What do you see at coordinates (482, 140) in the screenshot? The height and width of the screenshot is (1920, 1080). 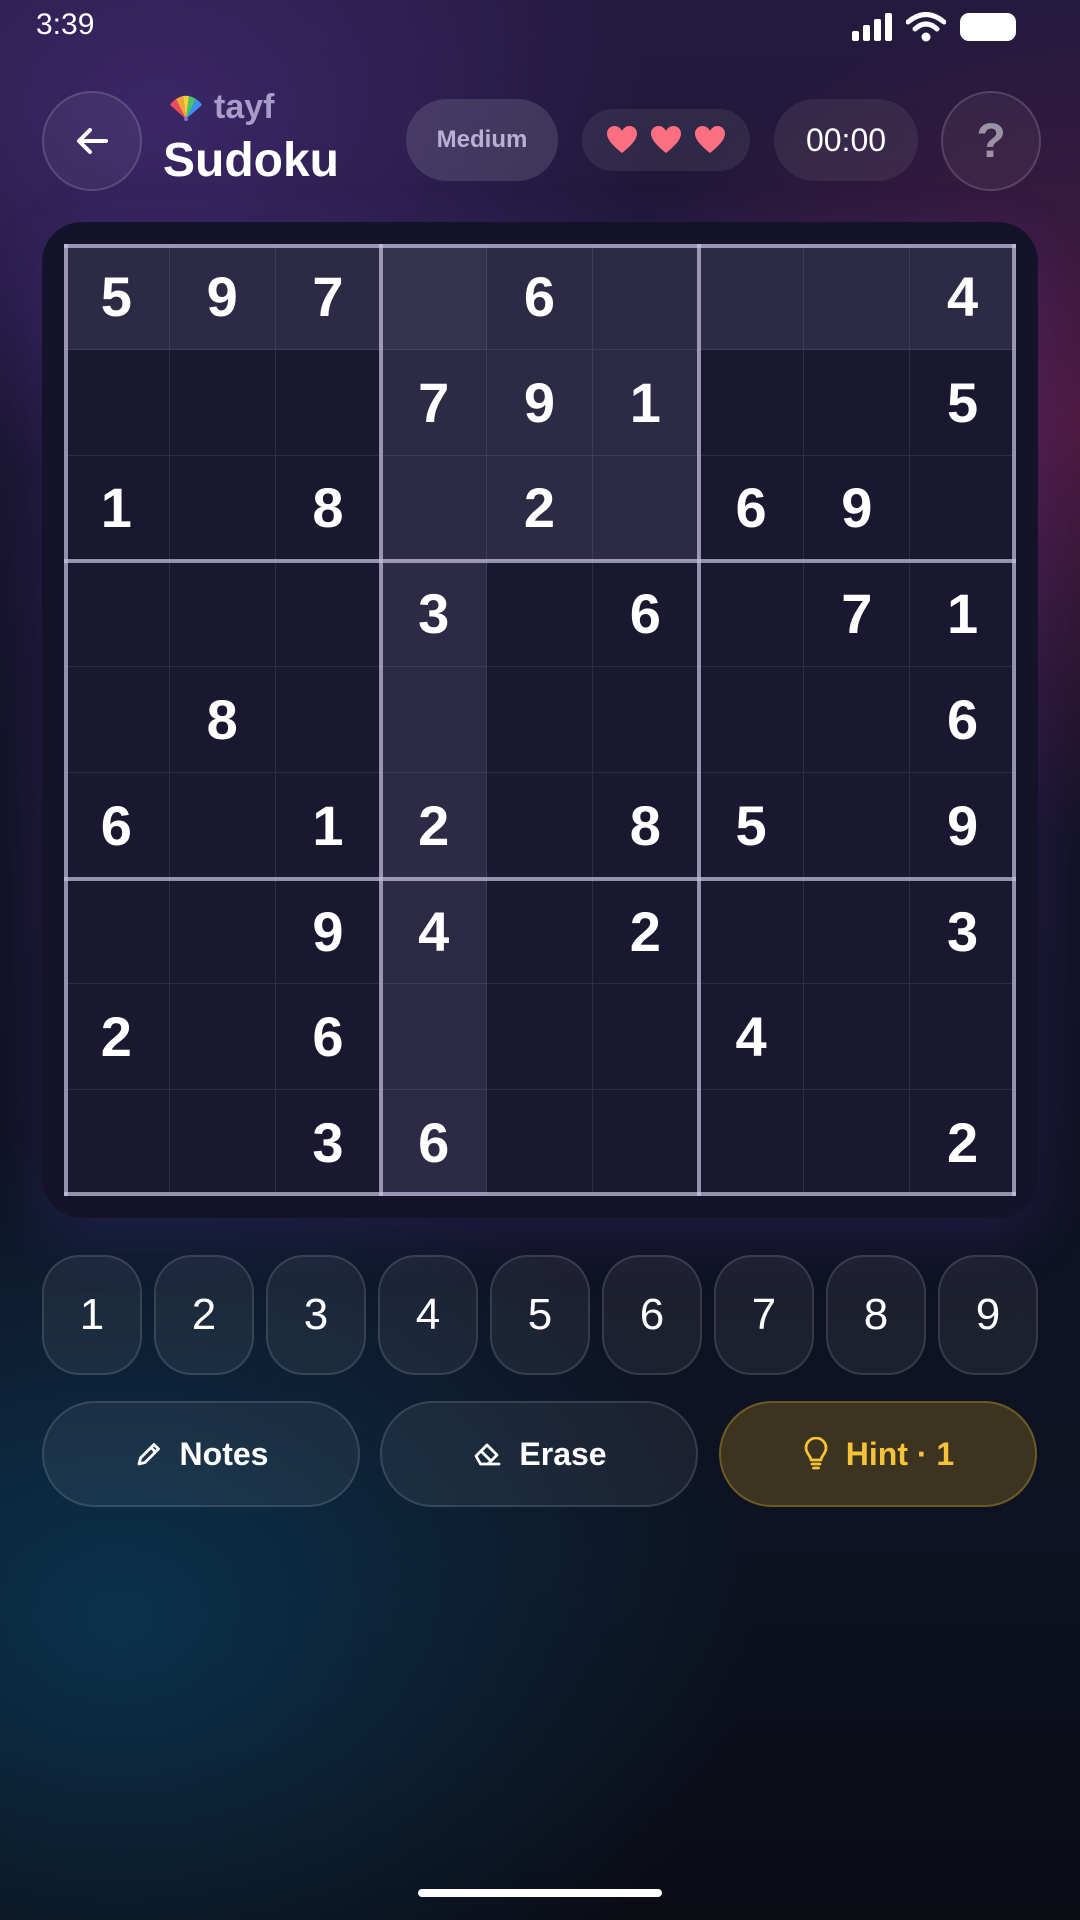 I see `difficulty-badge: Medium` at bounding box center [482, 140].